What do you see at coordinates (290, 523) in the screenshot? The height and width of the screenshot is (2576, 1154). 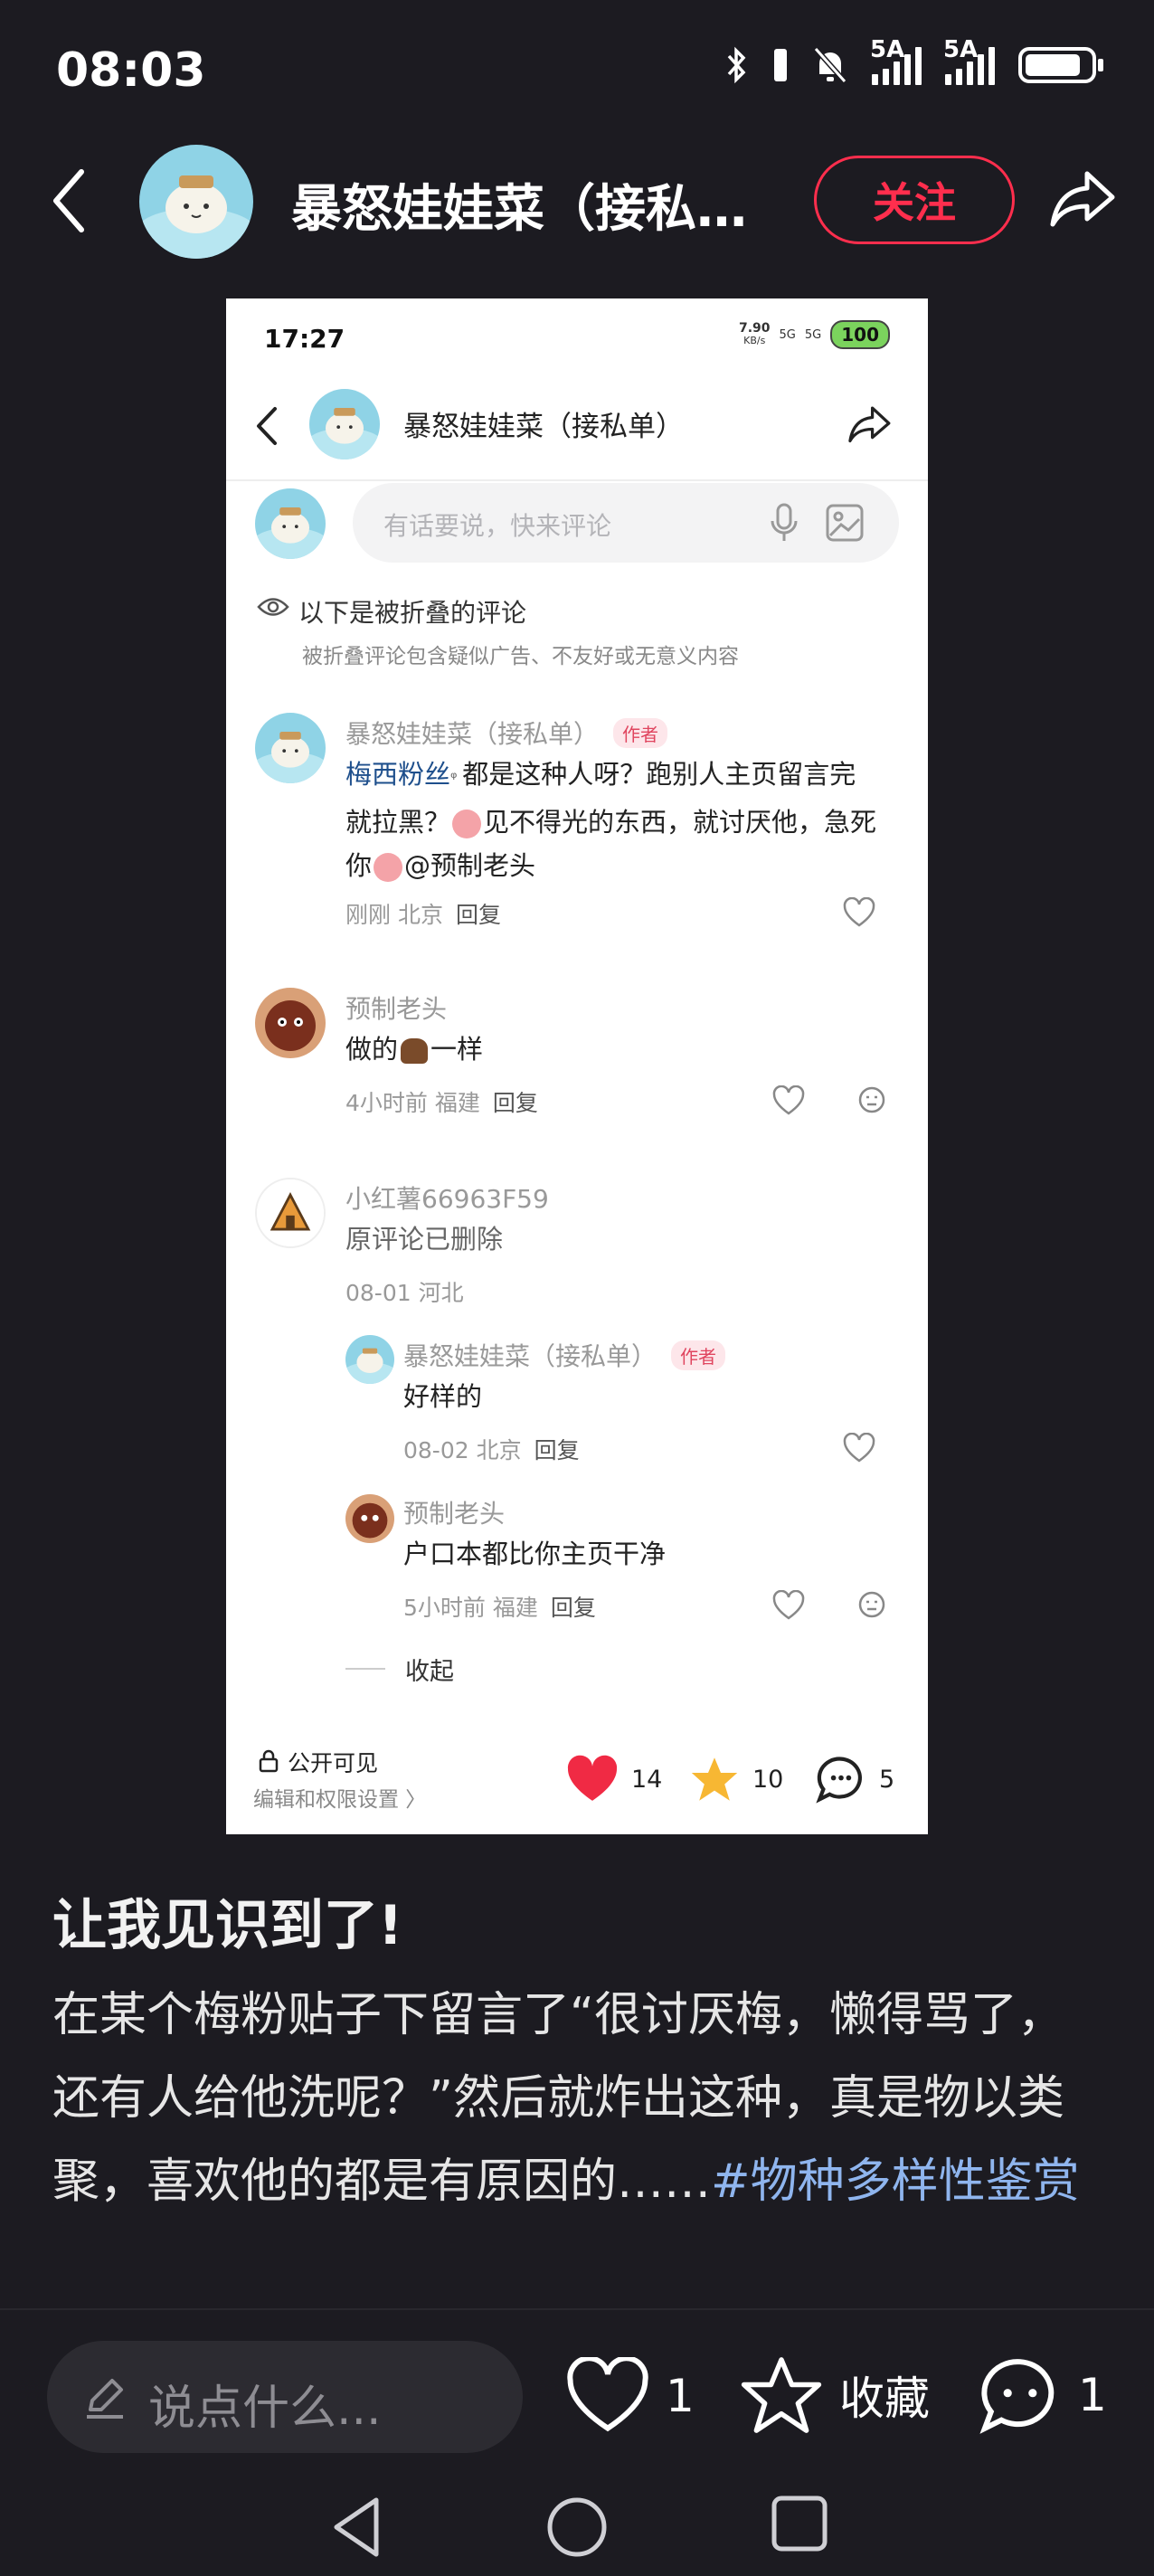 I see `shot-my-avatar` at bounding box center [290, 523].